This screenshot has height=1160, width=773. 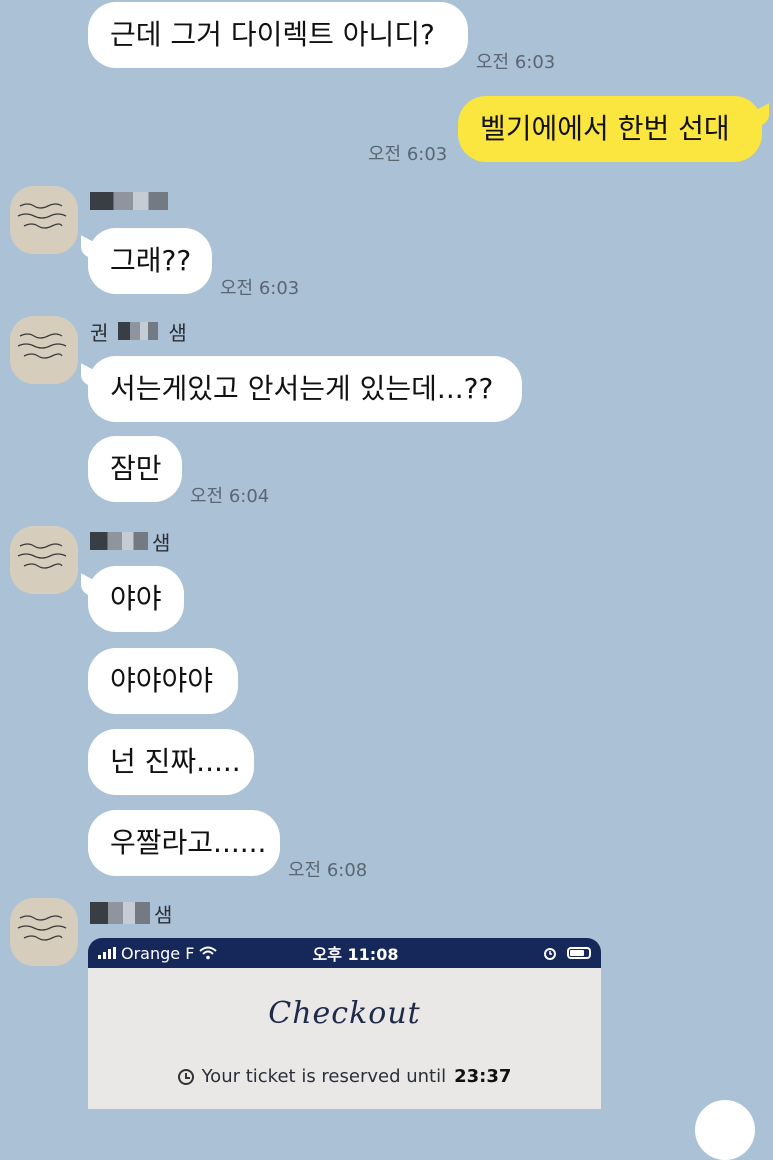 What do you see at coordinates (230, 496) in the screenshot?
I see `message-time: 오전 6:04` at bounding box center [230, 496].